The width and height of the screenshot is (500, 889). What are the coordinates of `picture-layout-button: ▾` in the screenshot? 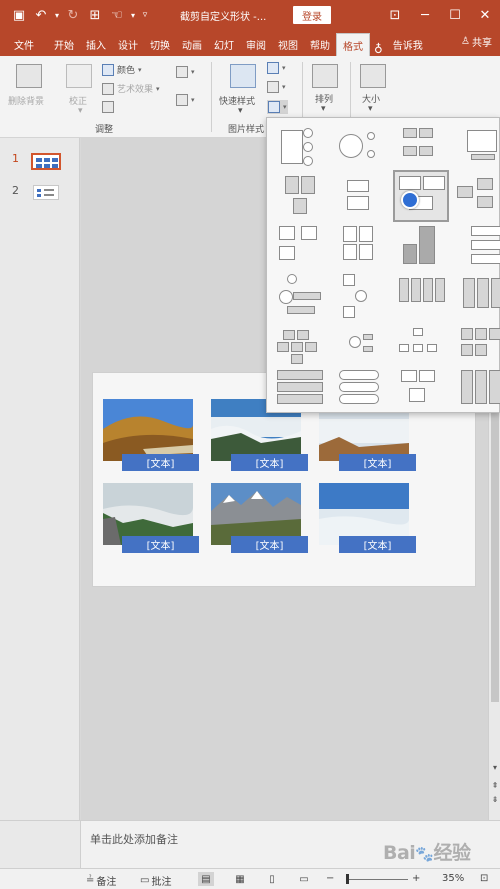 It's located at (277, 107).